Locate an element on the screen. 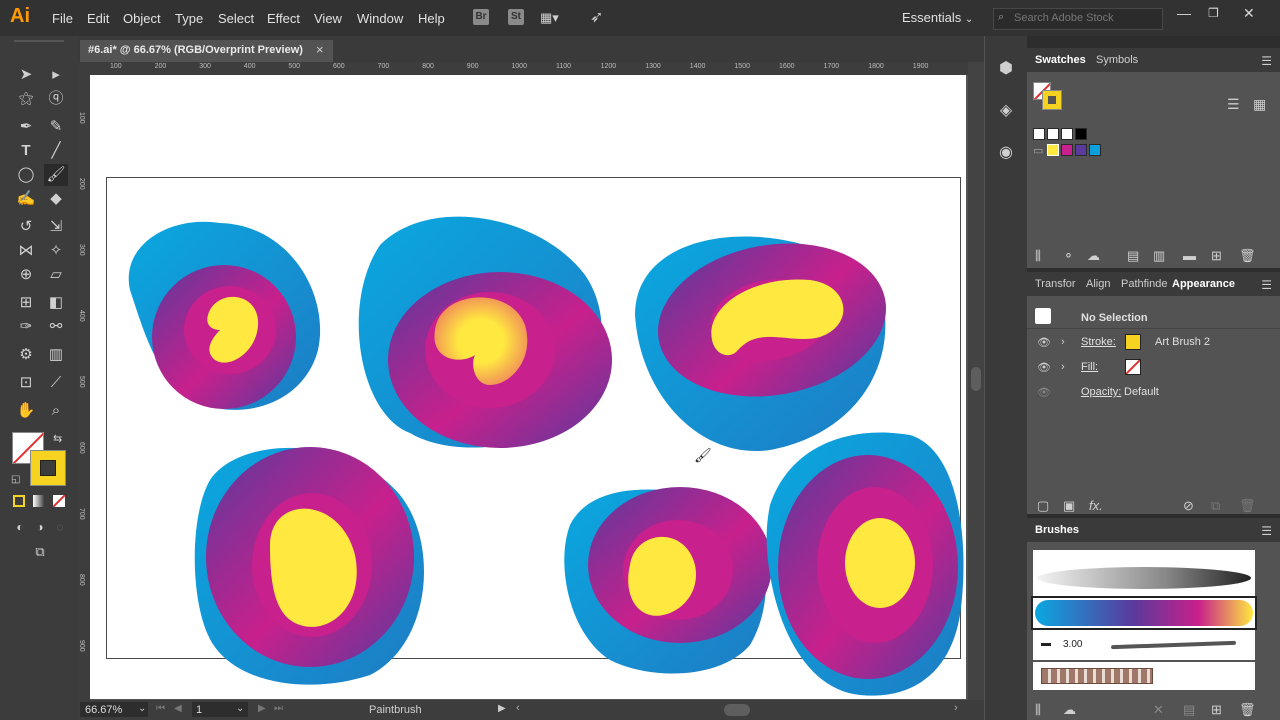  status-menu-arrow-icon: ▶ is located at coordinates (502, 708).